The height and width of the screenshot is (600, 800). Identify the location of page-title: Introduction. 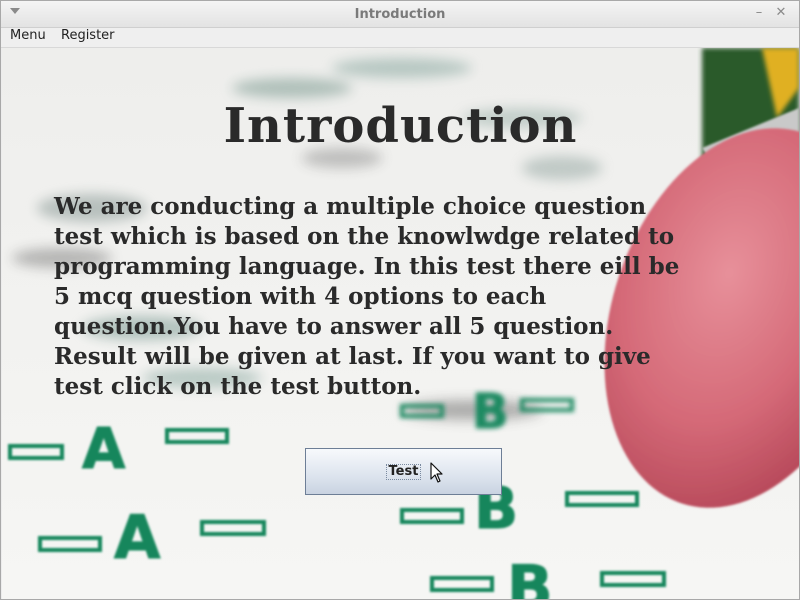
(400, 126).